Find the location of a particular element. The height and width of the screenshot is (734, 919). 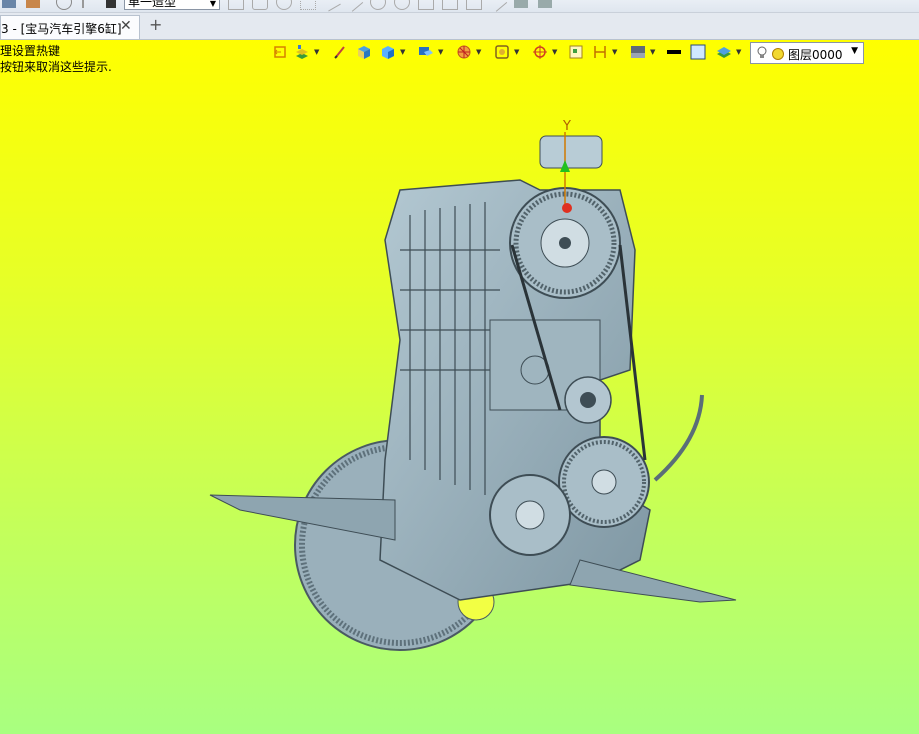

curve-tool-icon is located at coordinates (450, 5).